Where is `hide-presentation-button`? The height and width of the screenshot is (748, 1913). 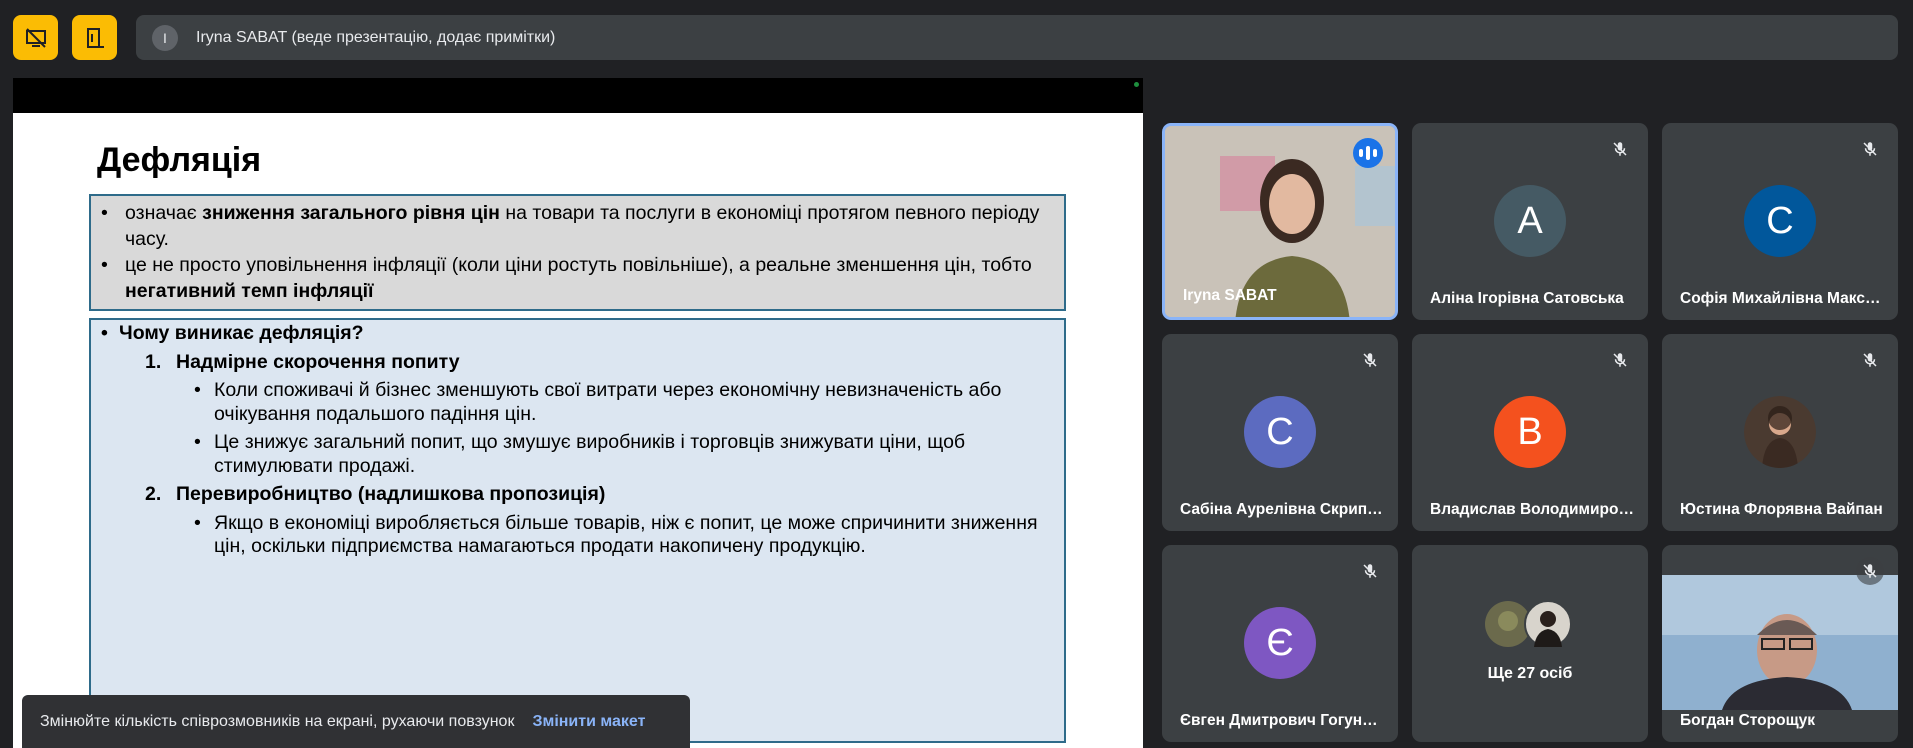 hide-presentation-button is located at coordinates (35, 37).